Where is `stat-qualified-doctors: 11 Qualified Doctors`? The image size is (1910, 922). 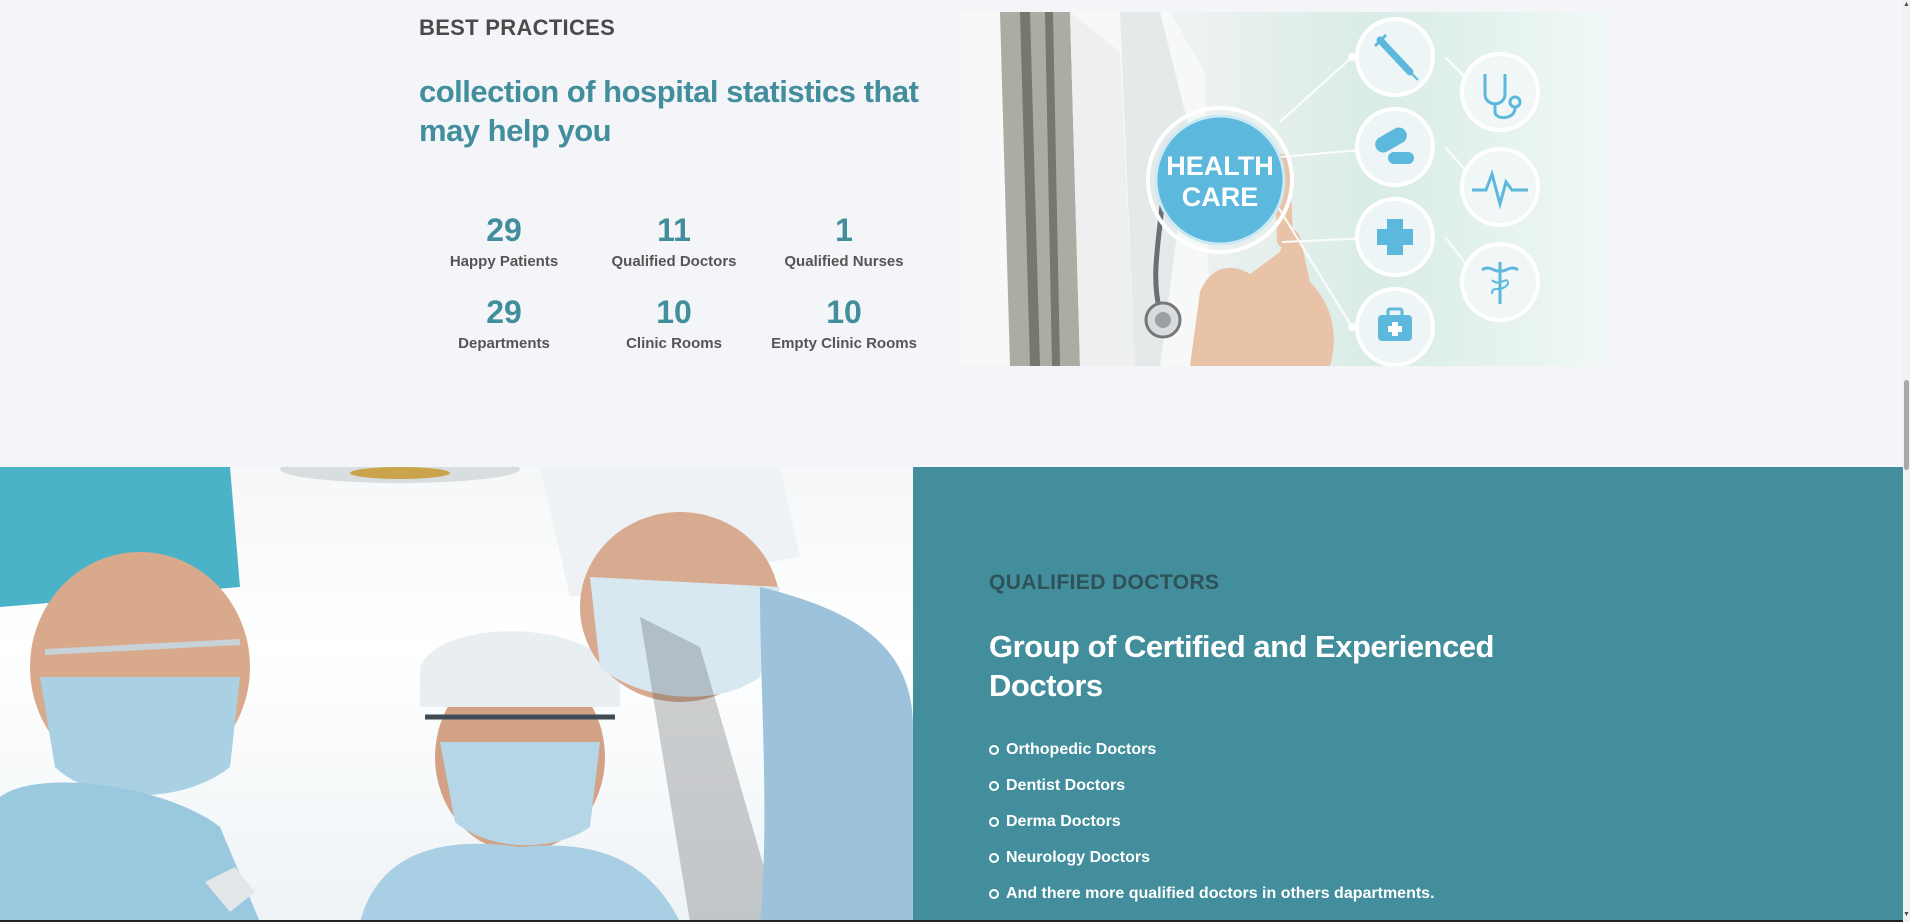
stat-qualified-doctors: 11 Qualified Doctors is located at coordinates (674, 240).